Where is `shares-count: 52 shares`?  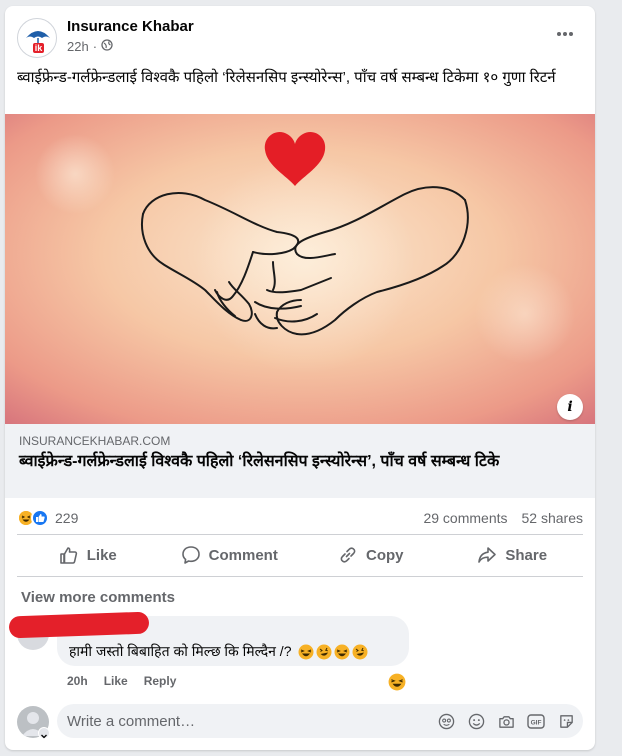
shares-count: 52 shares is located at coordinates (552, 518).